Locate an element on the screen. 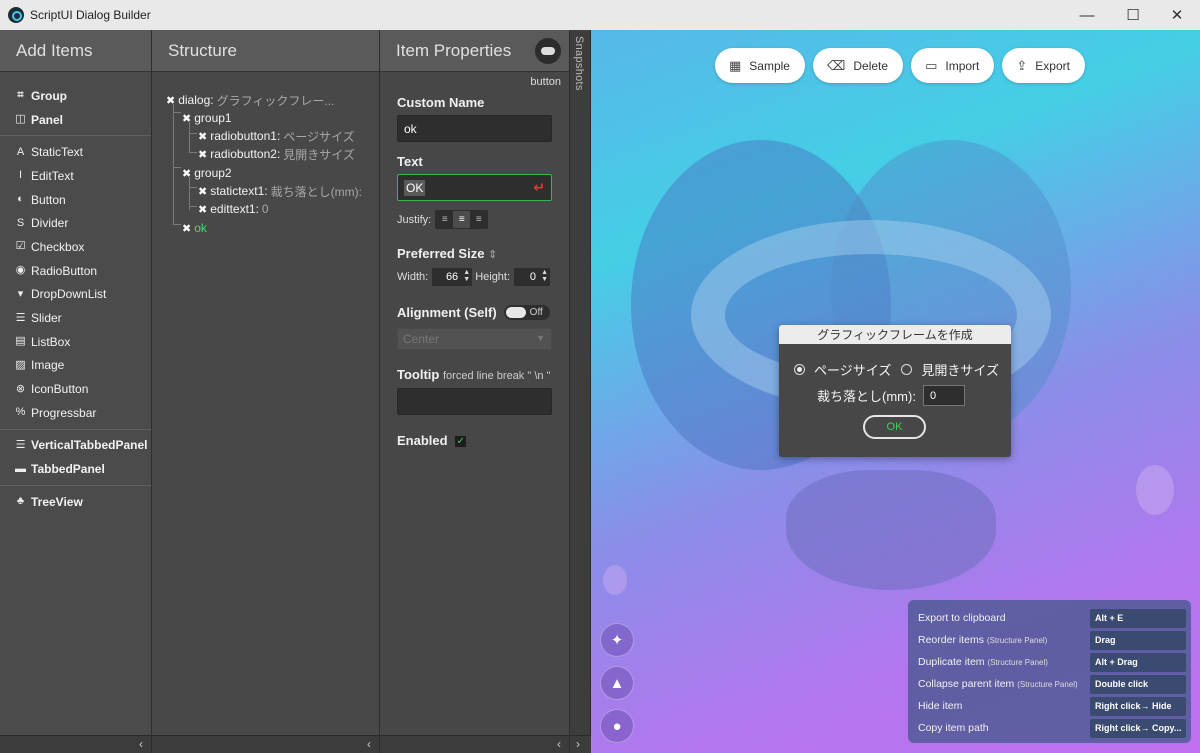  minimize-button: — is located at coordinates (1087, 15).